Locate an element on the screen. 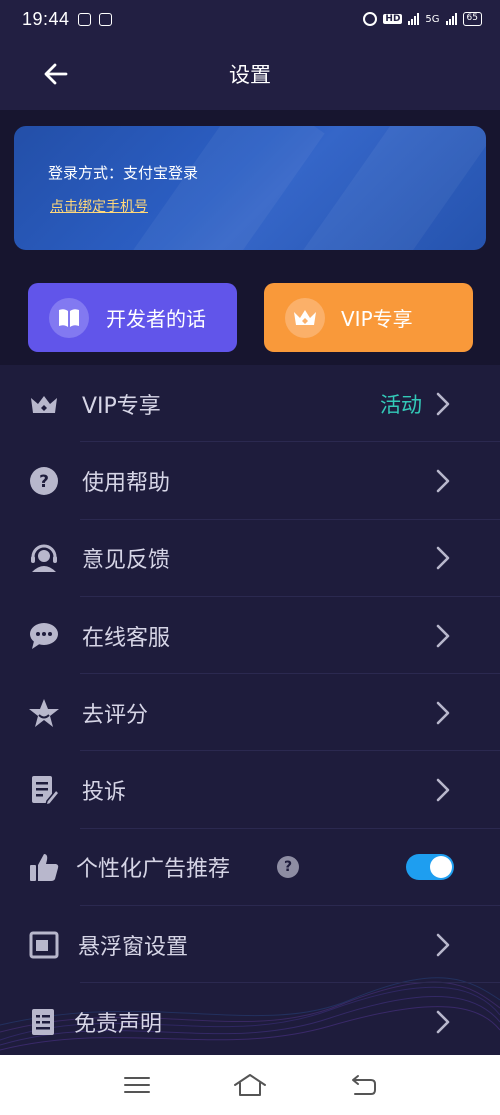  status-time: 19:44 is located at coordinates (46, 18).